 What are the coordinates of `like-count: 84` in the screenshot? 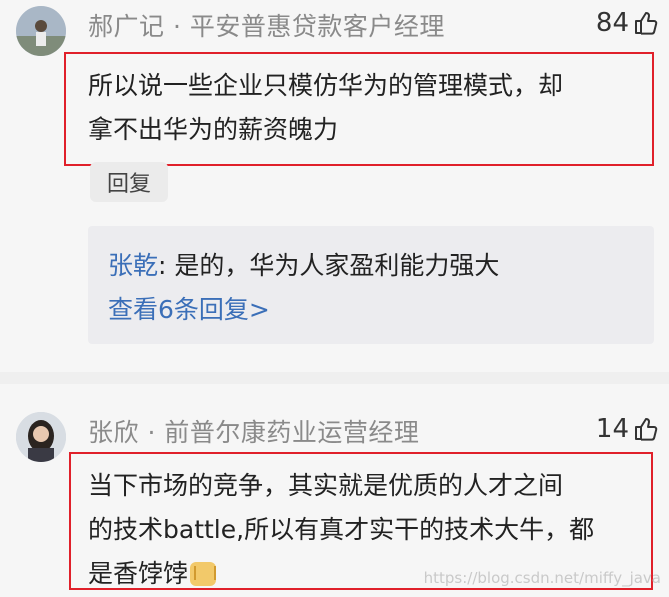 It's located at (612, 23).